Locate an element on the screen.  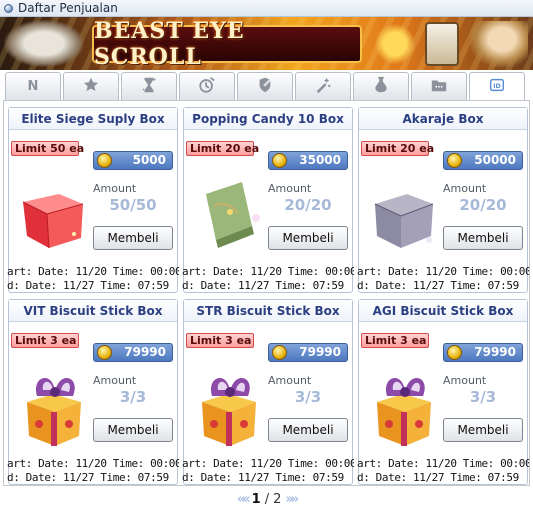
item-name: VIT Biscuit Stick Box is located at coordinates (93, 311).